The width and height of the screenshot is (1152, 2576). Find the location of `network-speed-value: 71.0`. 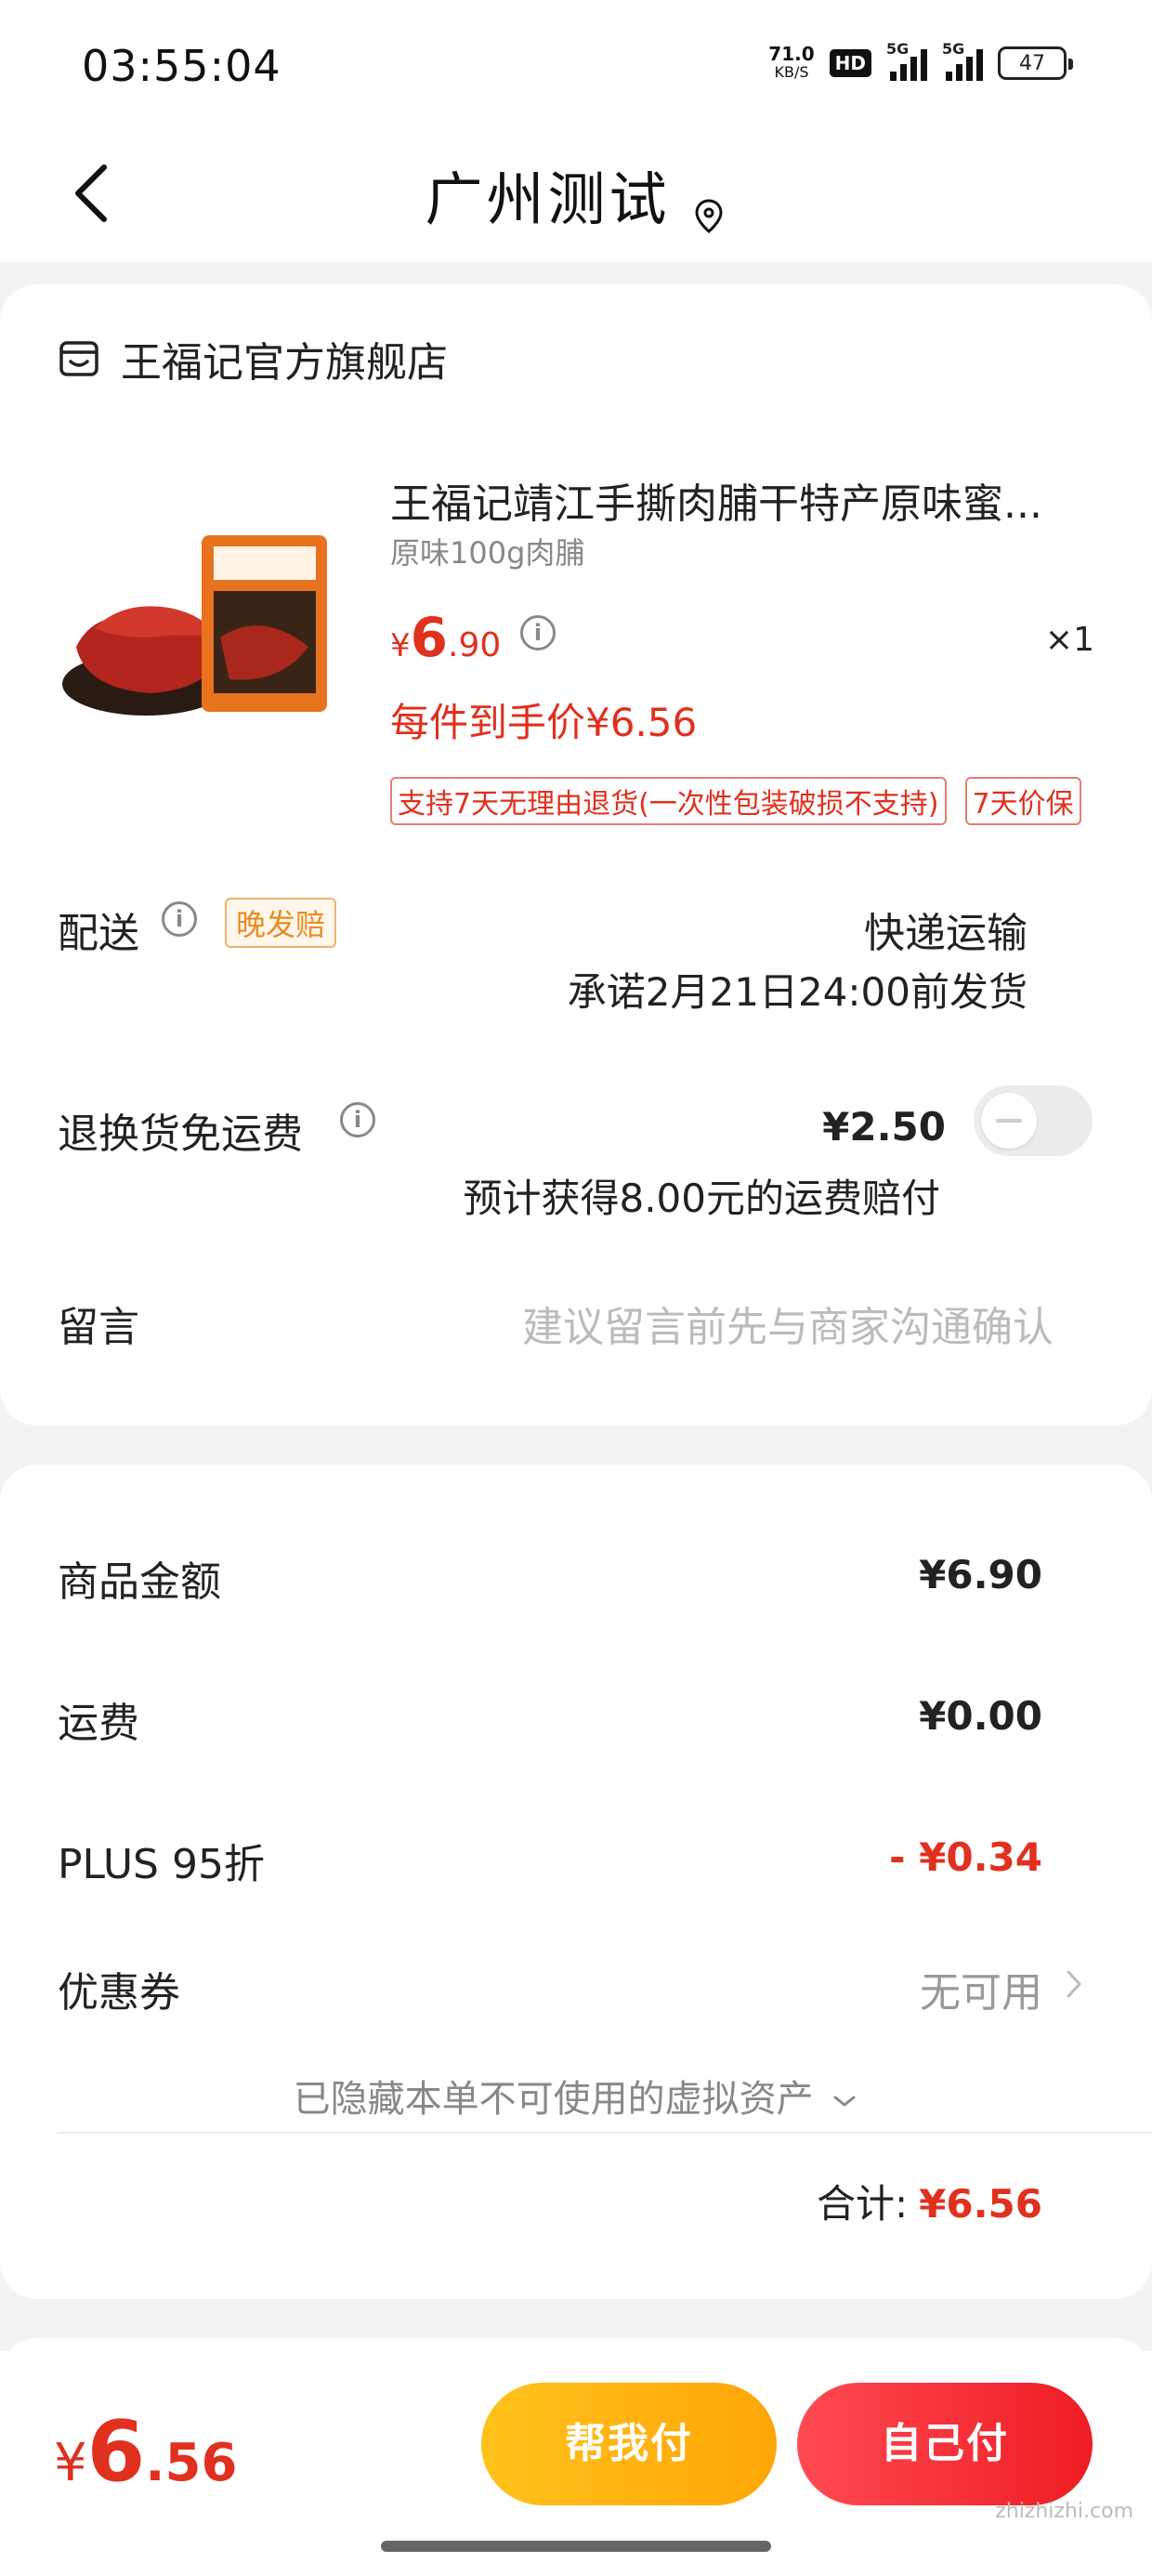

network-speed-value: 71.0 is located at coordinates (791, 54).